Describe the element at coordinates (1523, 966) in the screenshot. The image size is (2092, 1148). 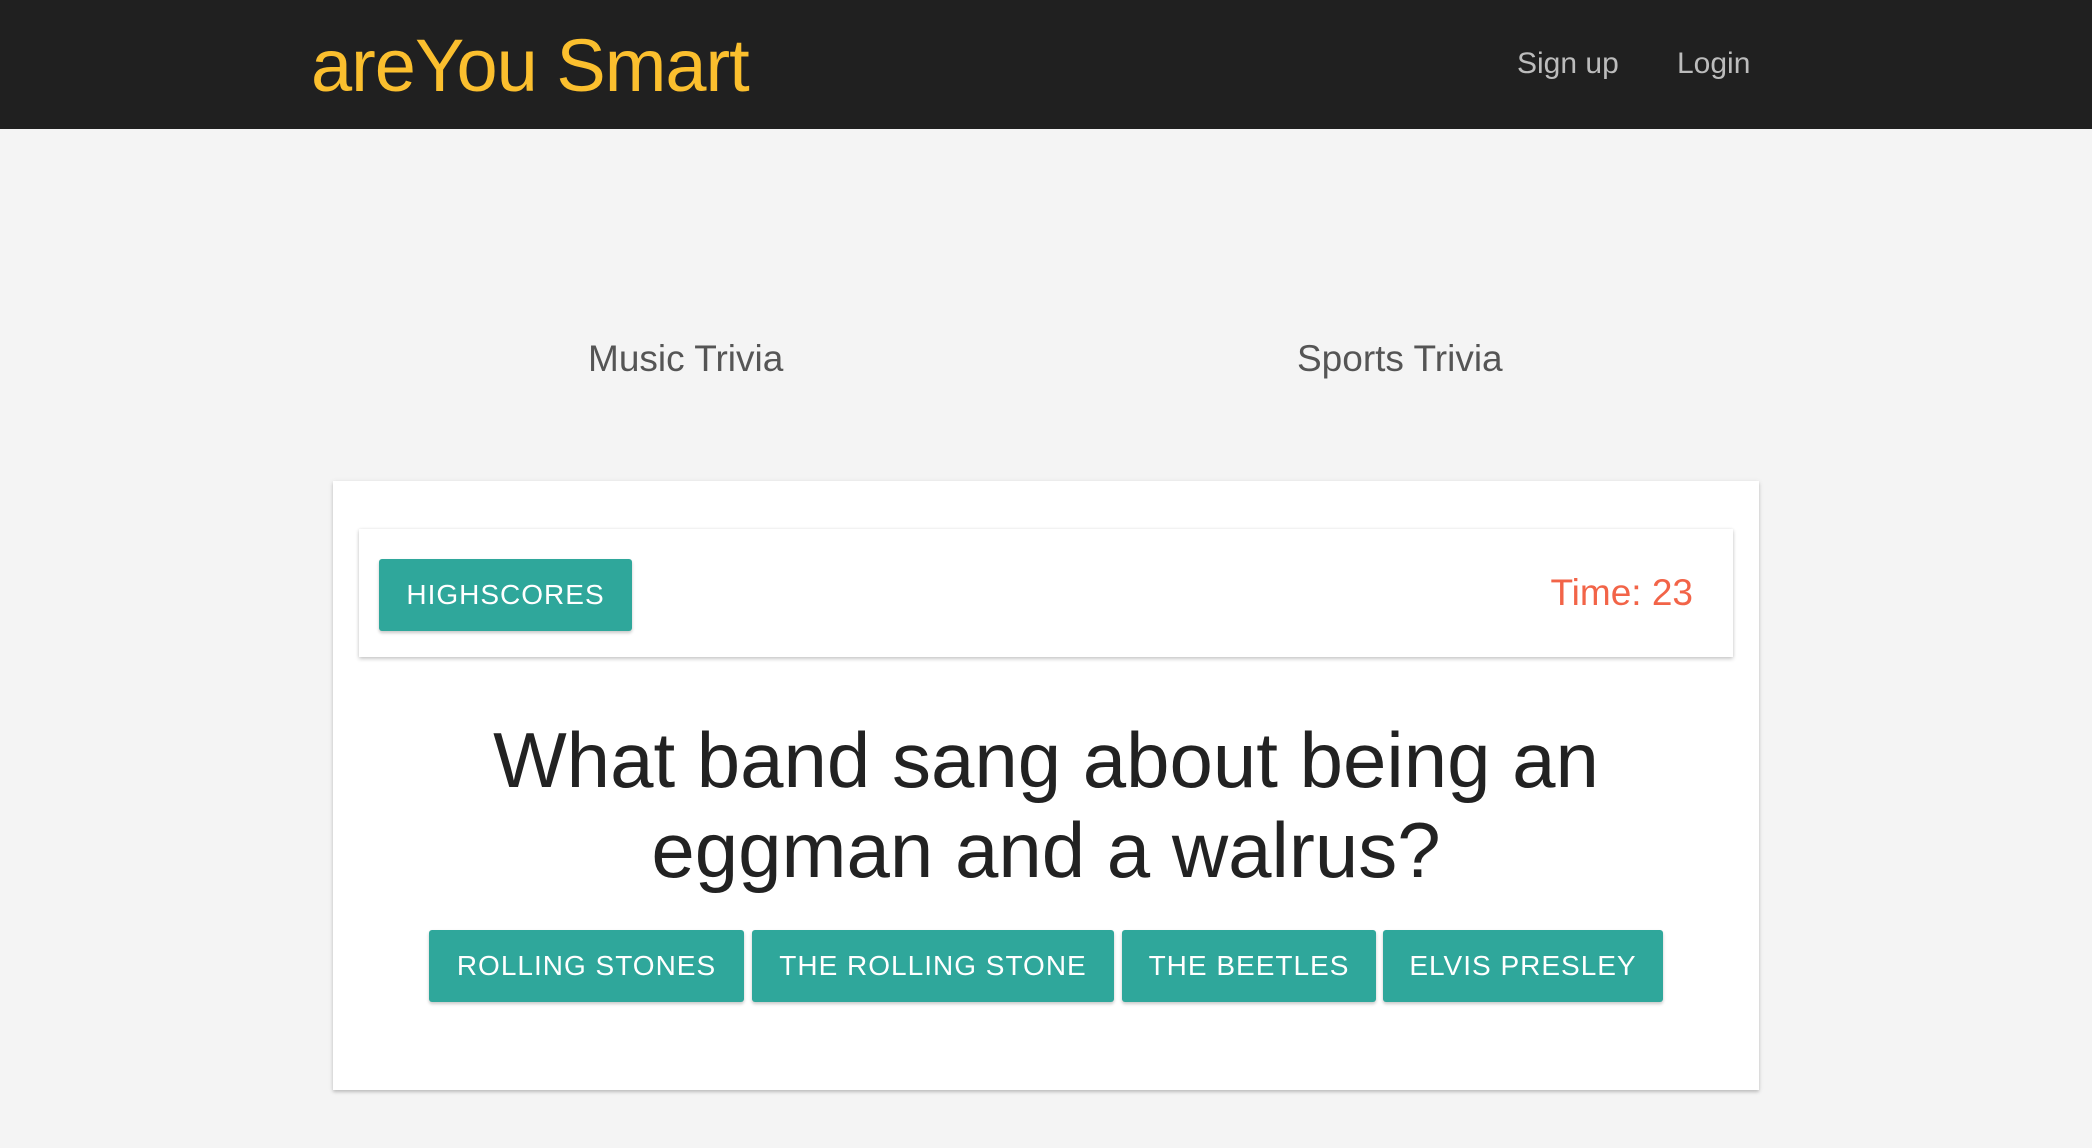
I see `answer-button-elvis-presley: ELVIS PRESLEY` at that location.